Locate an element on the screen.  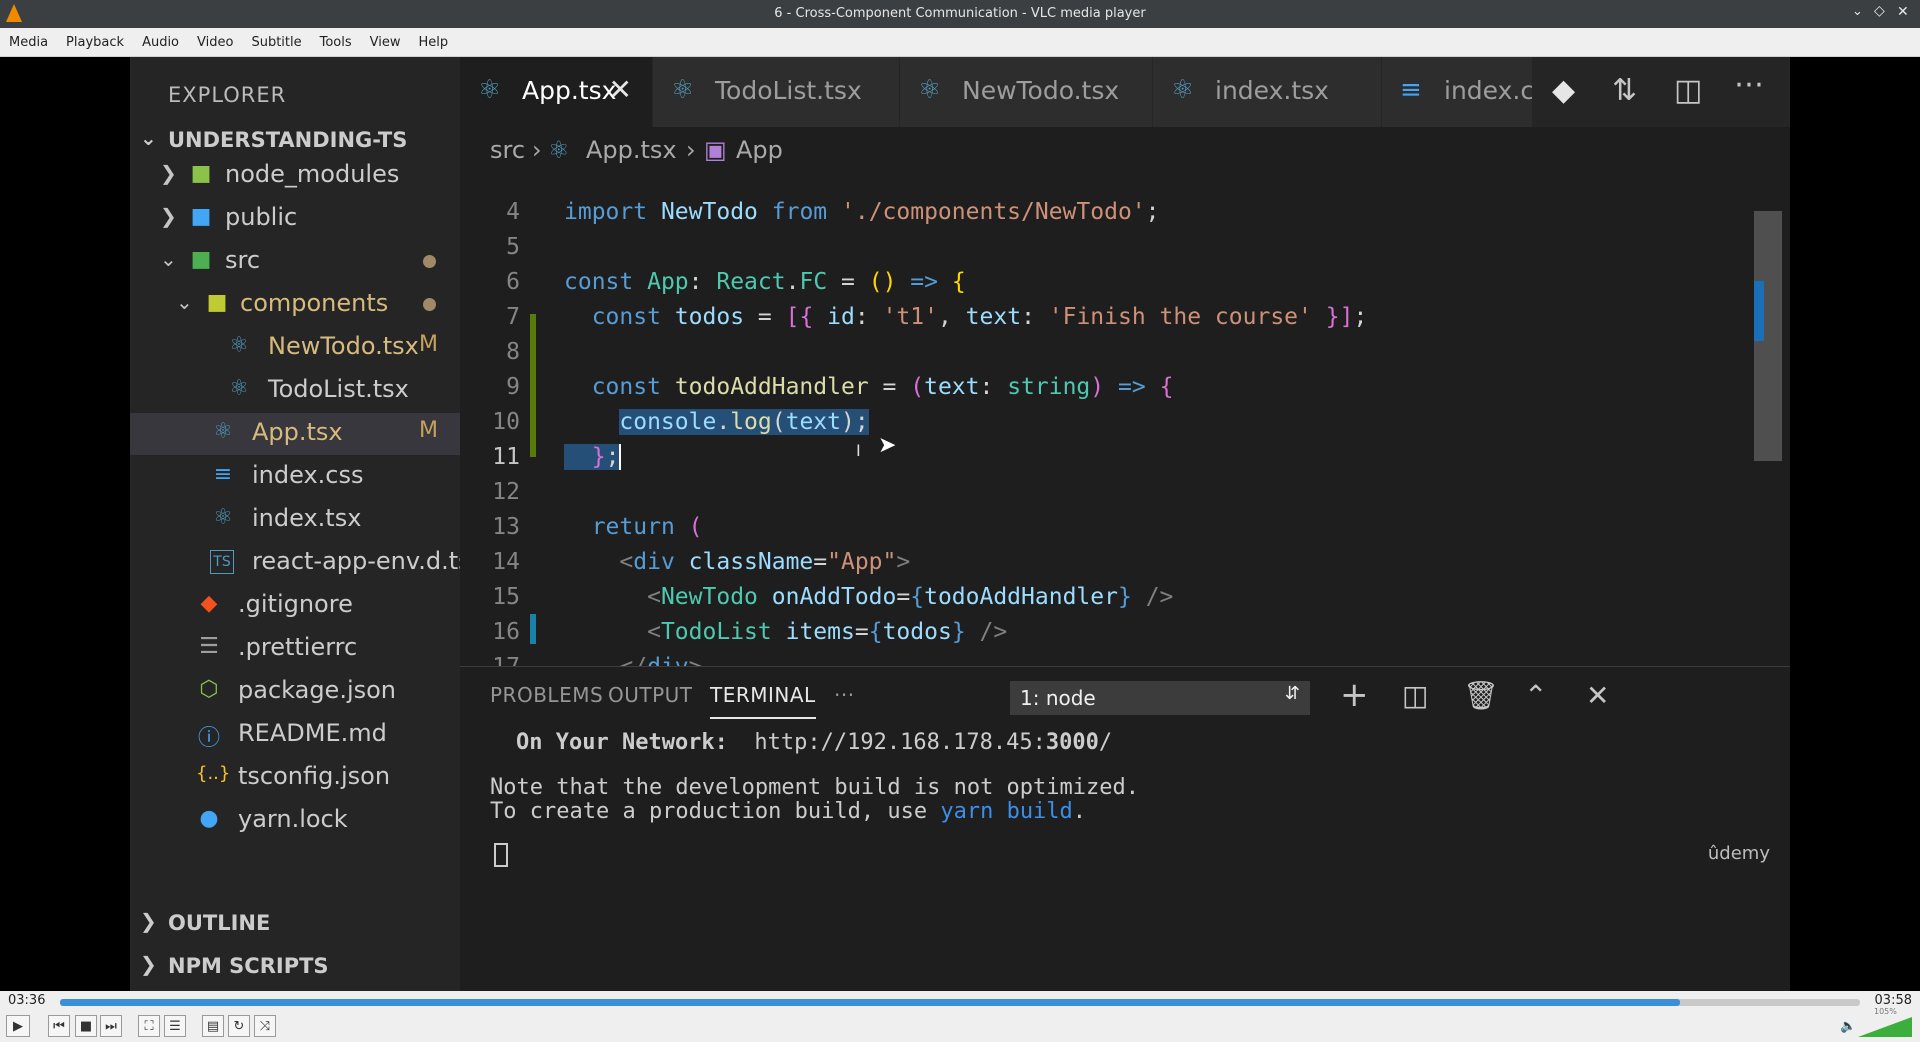
breadcrumb-file: App.tsx is located at coordinates (631, 150).